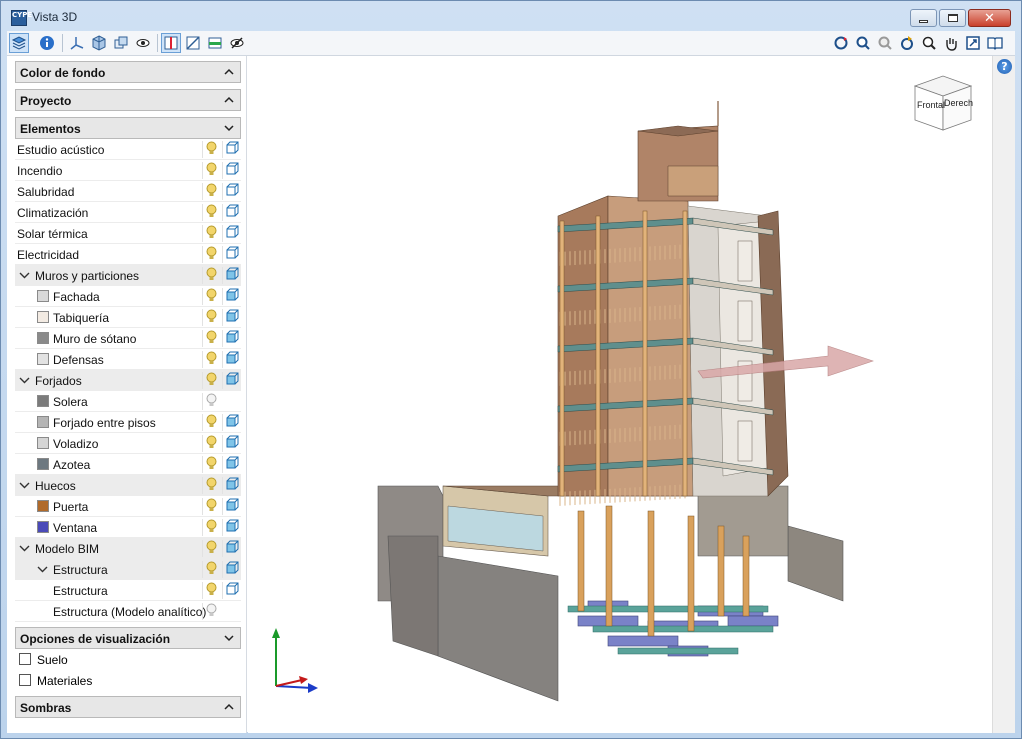  What do you see at coordinates (128, 296) in the screenshot?
I see `element-row: Fachada` at bounding box center [128, 296].